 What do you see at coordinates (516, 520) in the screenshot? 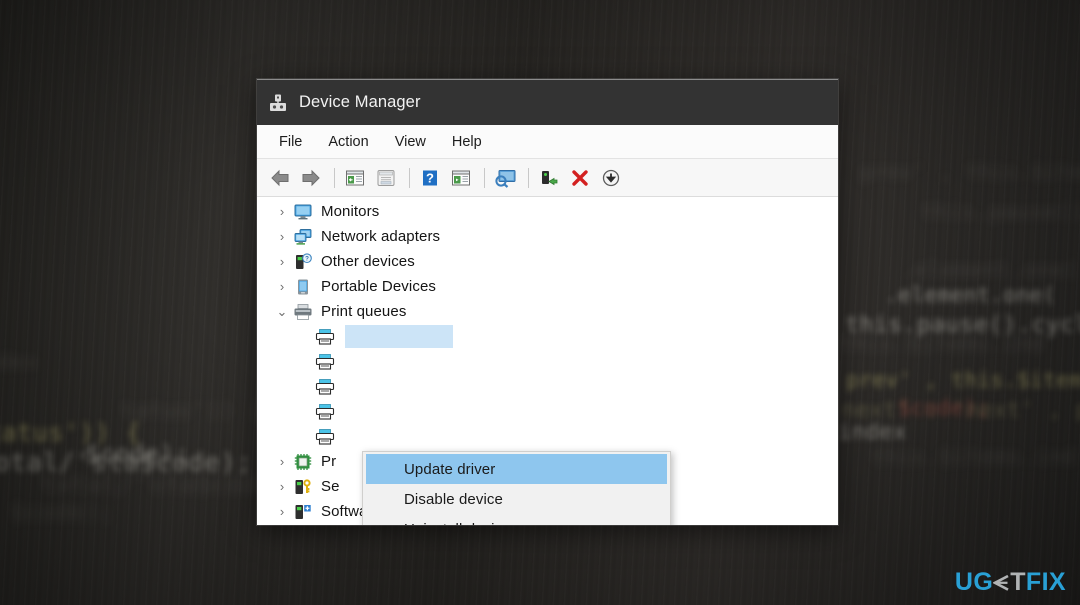
I see `context-menu-item-uninstall-device: Uninstall device` at bounding box center [516, 520].